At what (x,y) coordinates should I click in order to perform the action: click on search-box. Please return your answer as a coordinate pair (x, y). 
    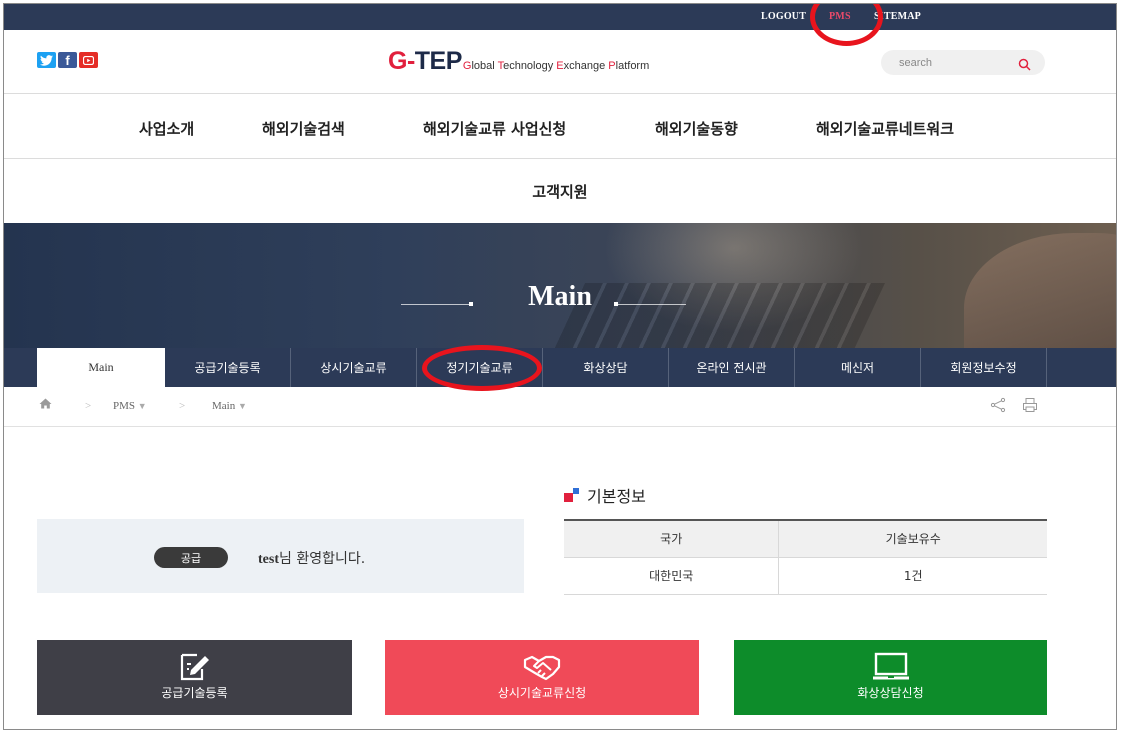
    Looking at the image, I should click on (963, 62).